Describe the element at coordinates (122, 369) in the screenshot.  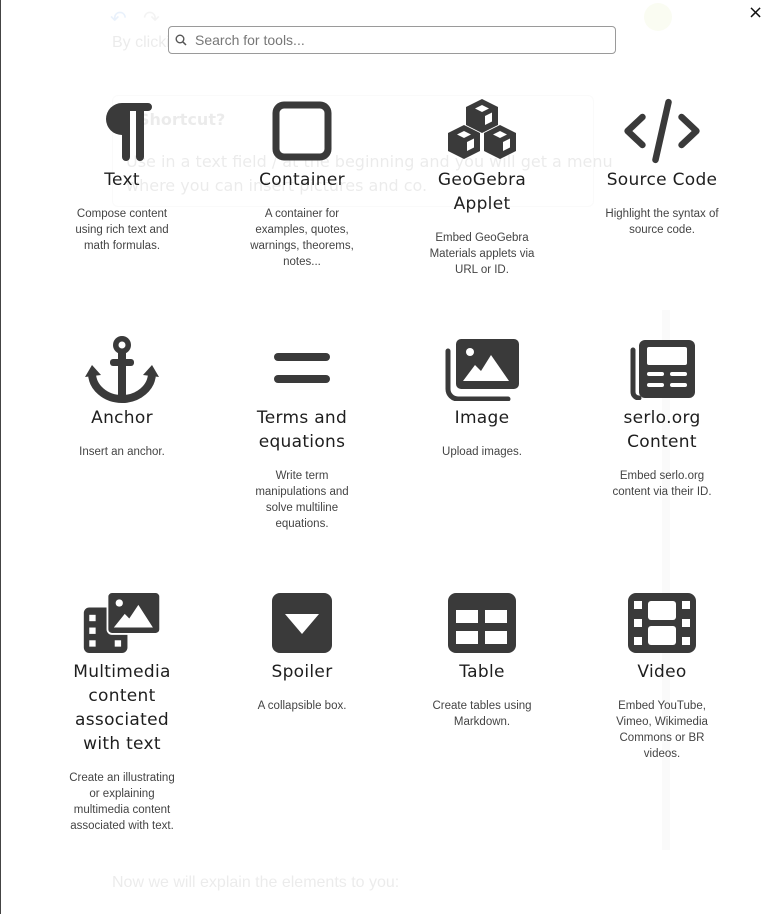
I see `anchor-icon` at that location.